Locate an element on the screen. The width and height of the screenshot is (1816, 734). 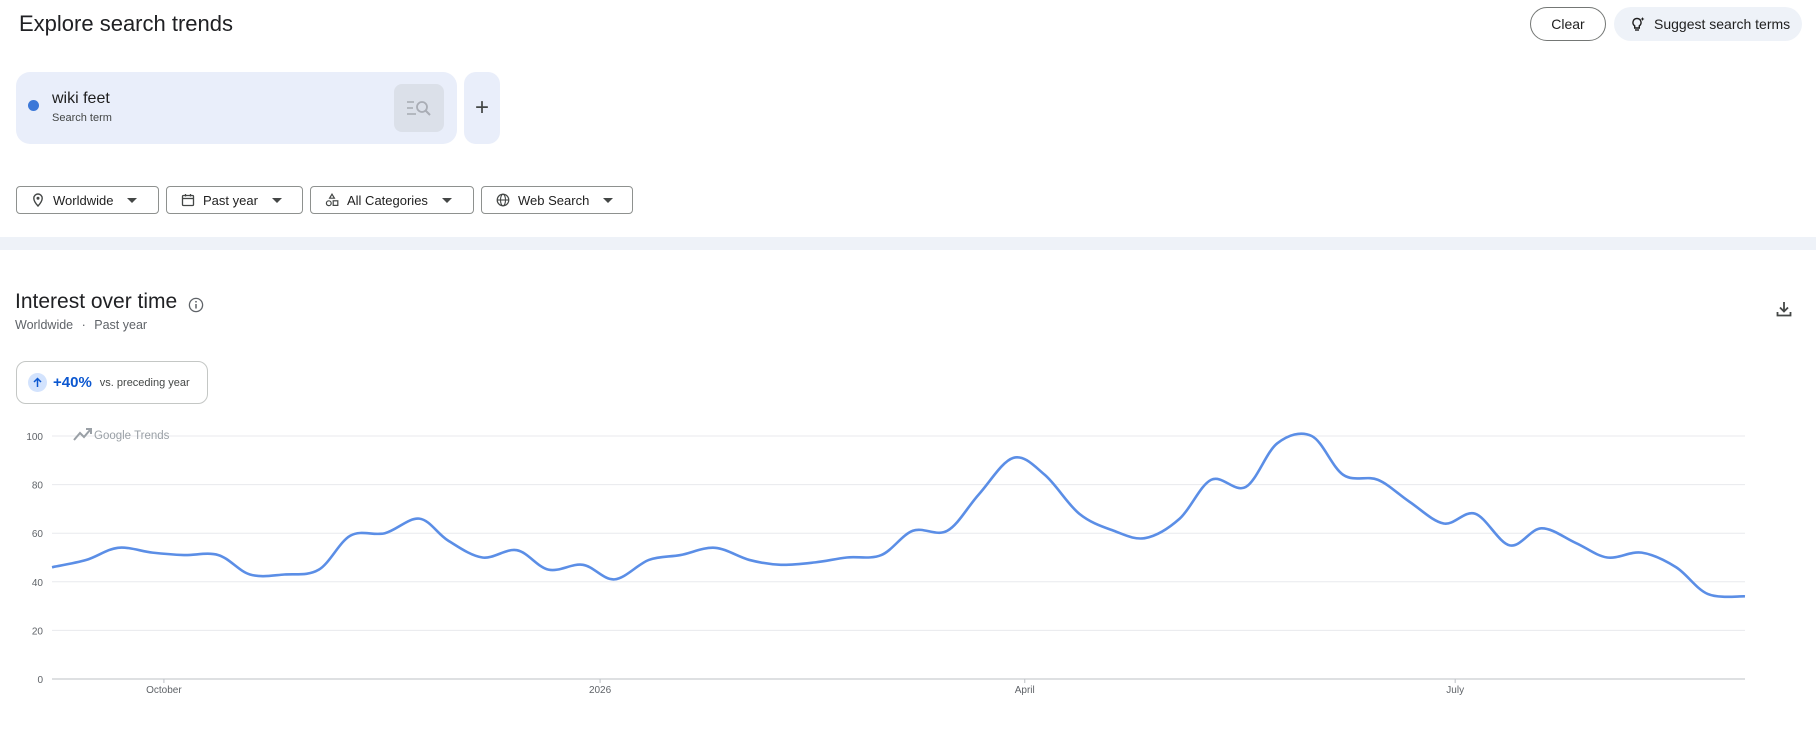
search-list-icon is located at coordinates (419, 108).